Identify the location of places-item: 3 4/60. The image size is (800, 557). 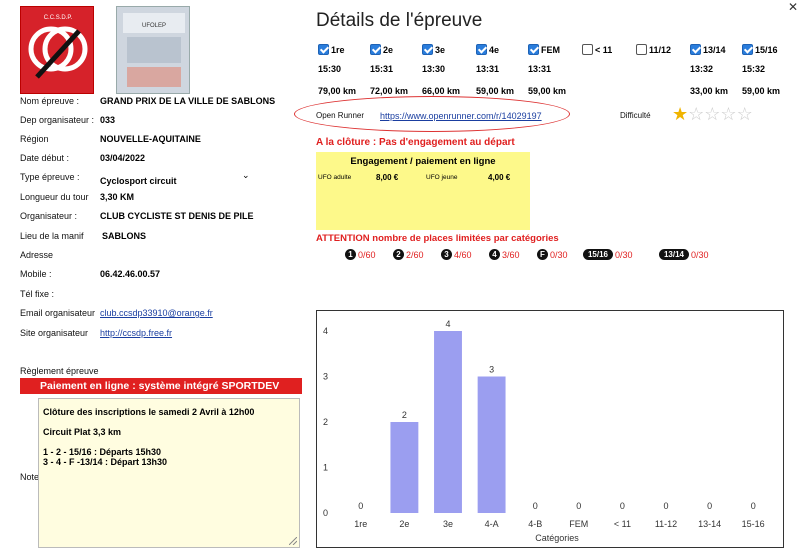
(456, 255).